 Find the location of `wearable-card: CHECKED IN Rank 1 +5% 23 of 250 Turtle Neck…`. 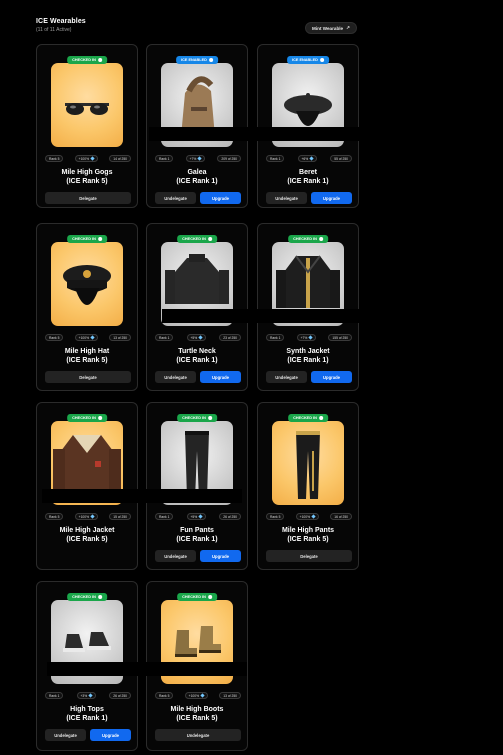

wearable-card: CHECKED IN Rank 1 +5% 23 of 250 Turtle Neck… is located at coordinates (254, 307).